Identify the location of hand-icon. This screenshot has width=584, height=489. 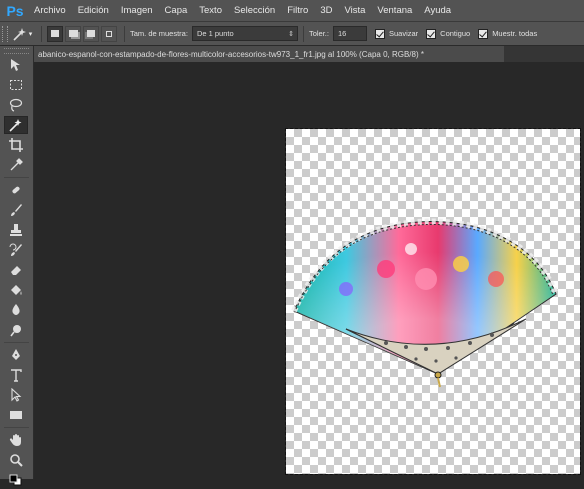
(15, 440).